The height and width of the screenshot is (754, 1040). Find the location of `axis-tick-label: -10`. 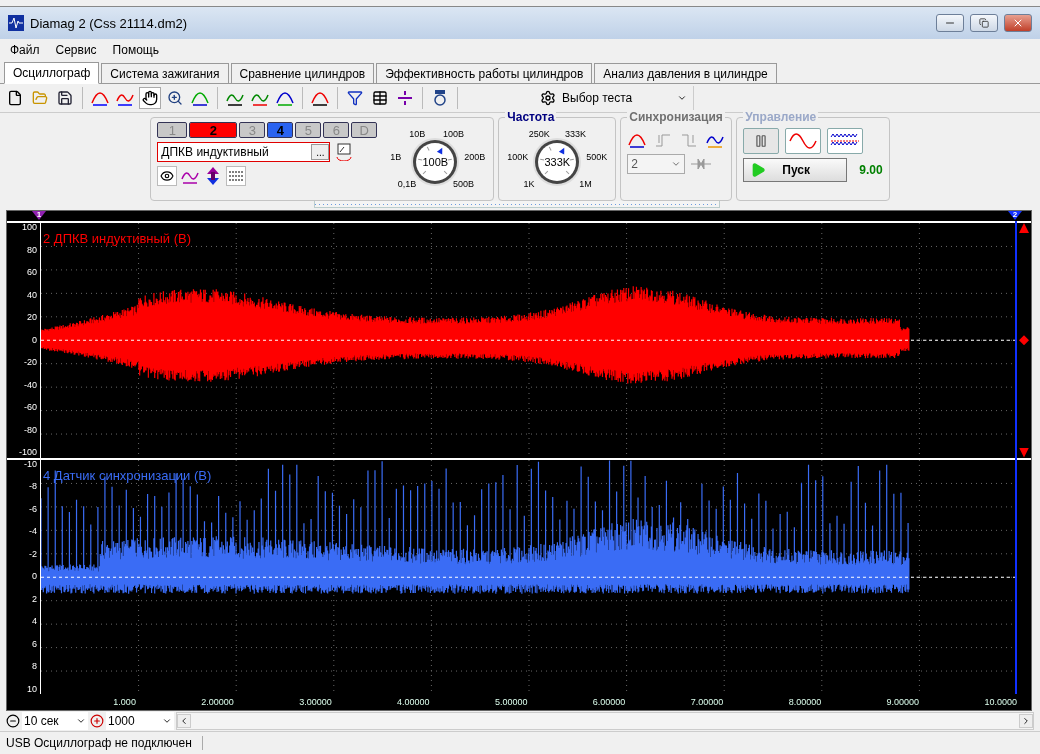

axis-tick-label: -10 is located at coordinates (30, 464).